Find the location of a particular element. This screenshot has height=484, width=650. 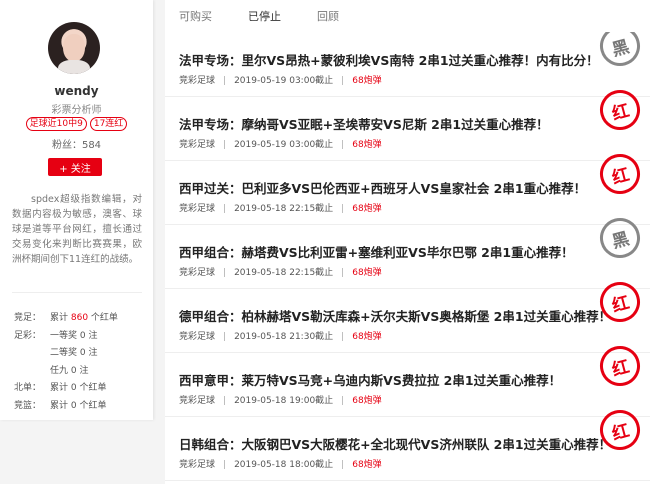

stat-row: 北单： 累计 0 个红单 is located at coordinates (79, 387).